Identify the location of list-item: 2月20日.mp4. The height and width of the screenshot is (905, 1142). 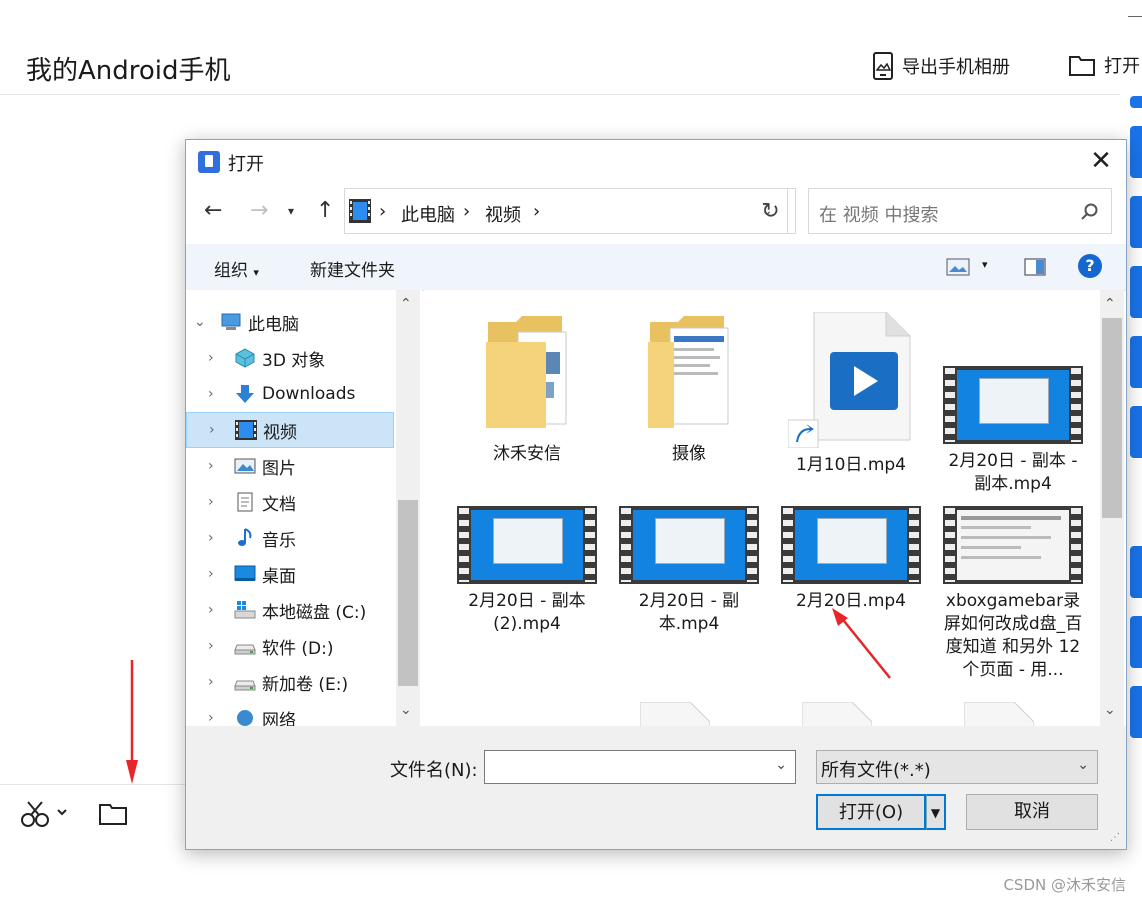
(851, 559).